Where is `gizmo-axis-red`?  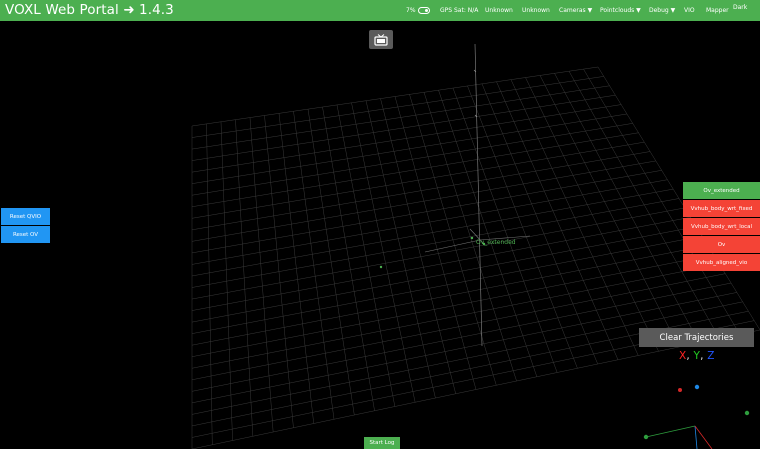
gizmo-axis-red is located at coordinates (703, 437).